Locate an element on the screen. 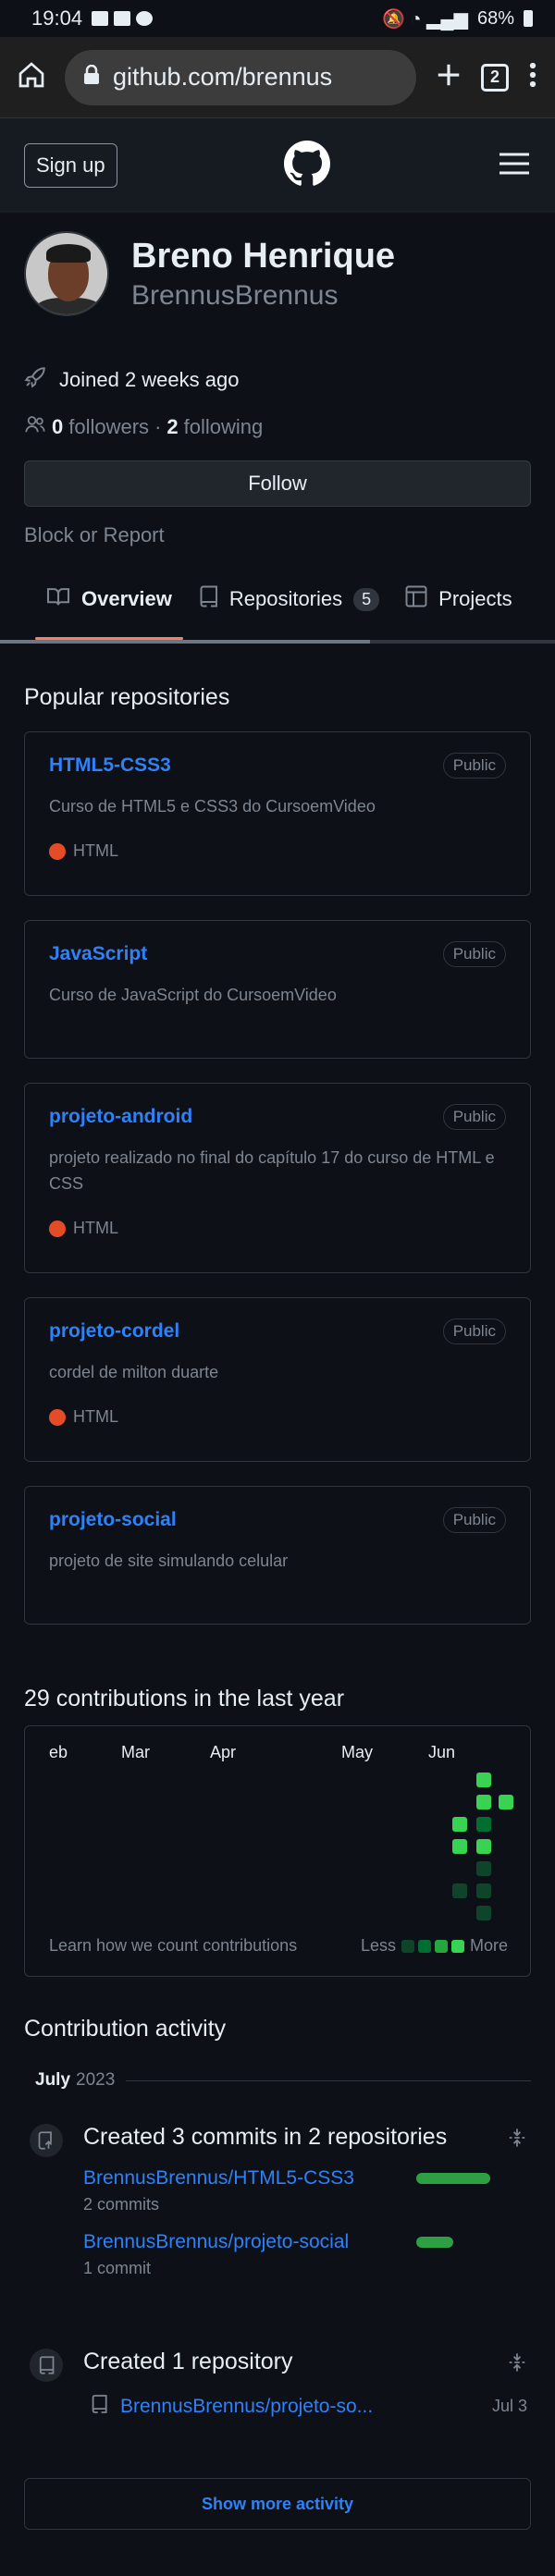  github-logo-icon is located at coordinates (308, 165).